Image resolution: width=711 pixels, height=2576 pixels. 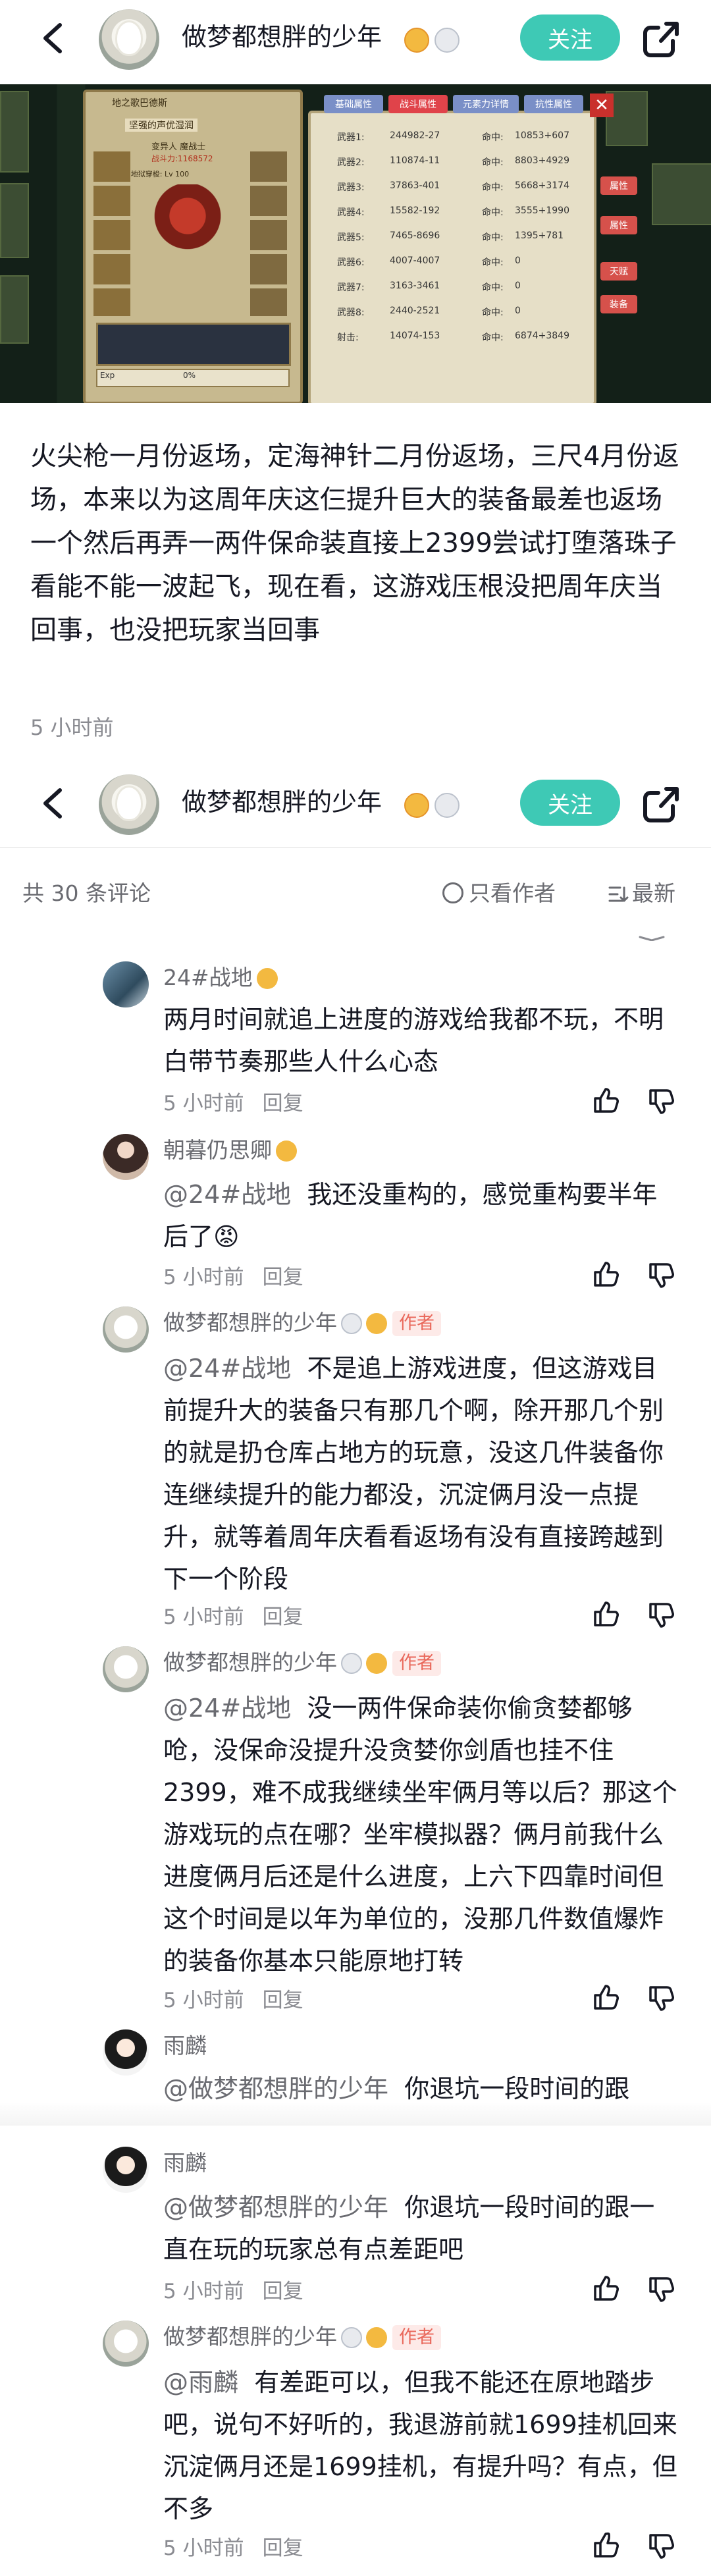 What do you see at coordinates (618, 894) in the screenshot?
I see `sort-icon` at bounding box center [618, 894].